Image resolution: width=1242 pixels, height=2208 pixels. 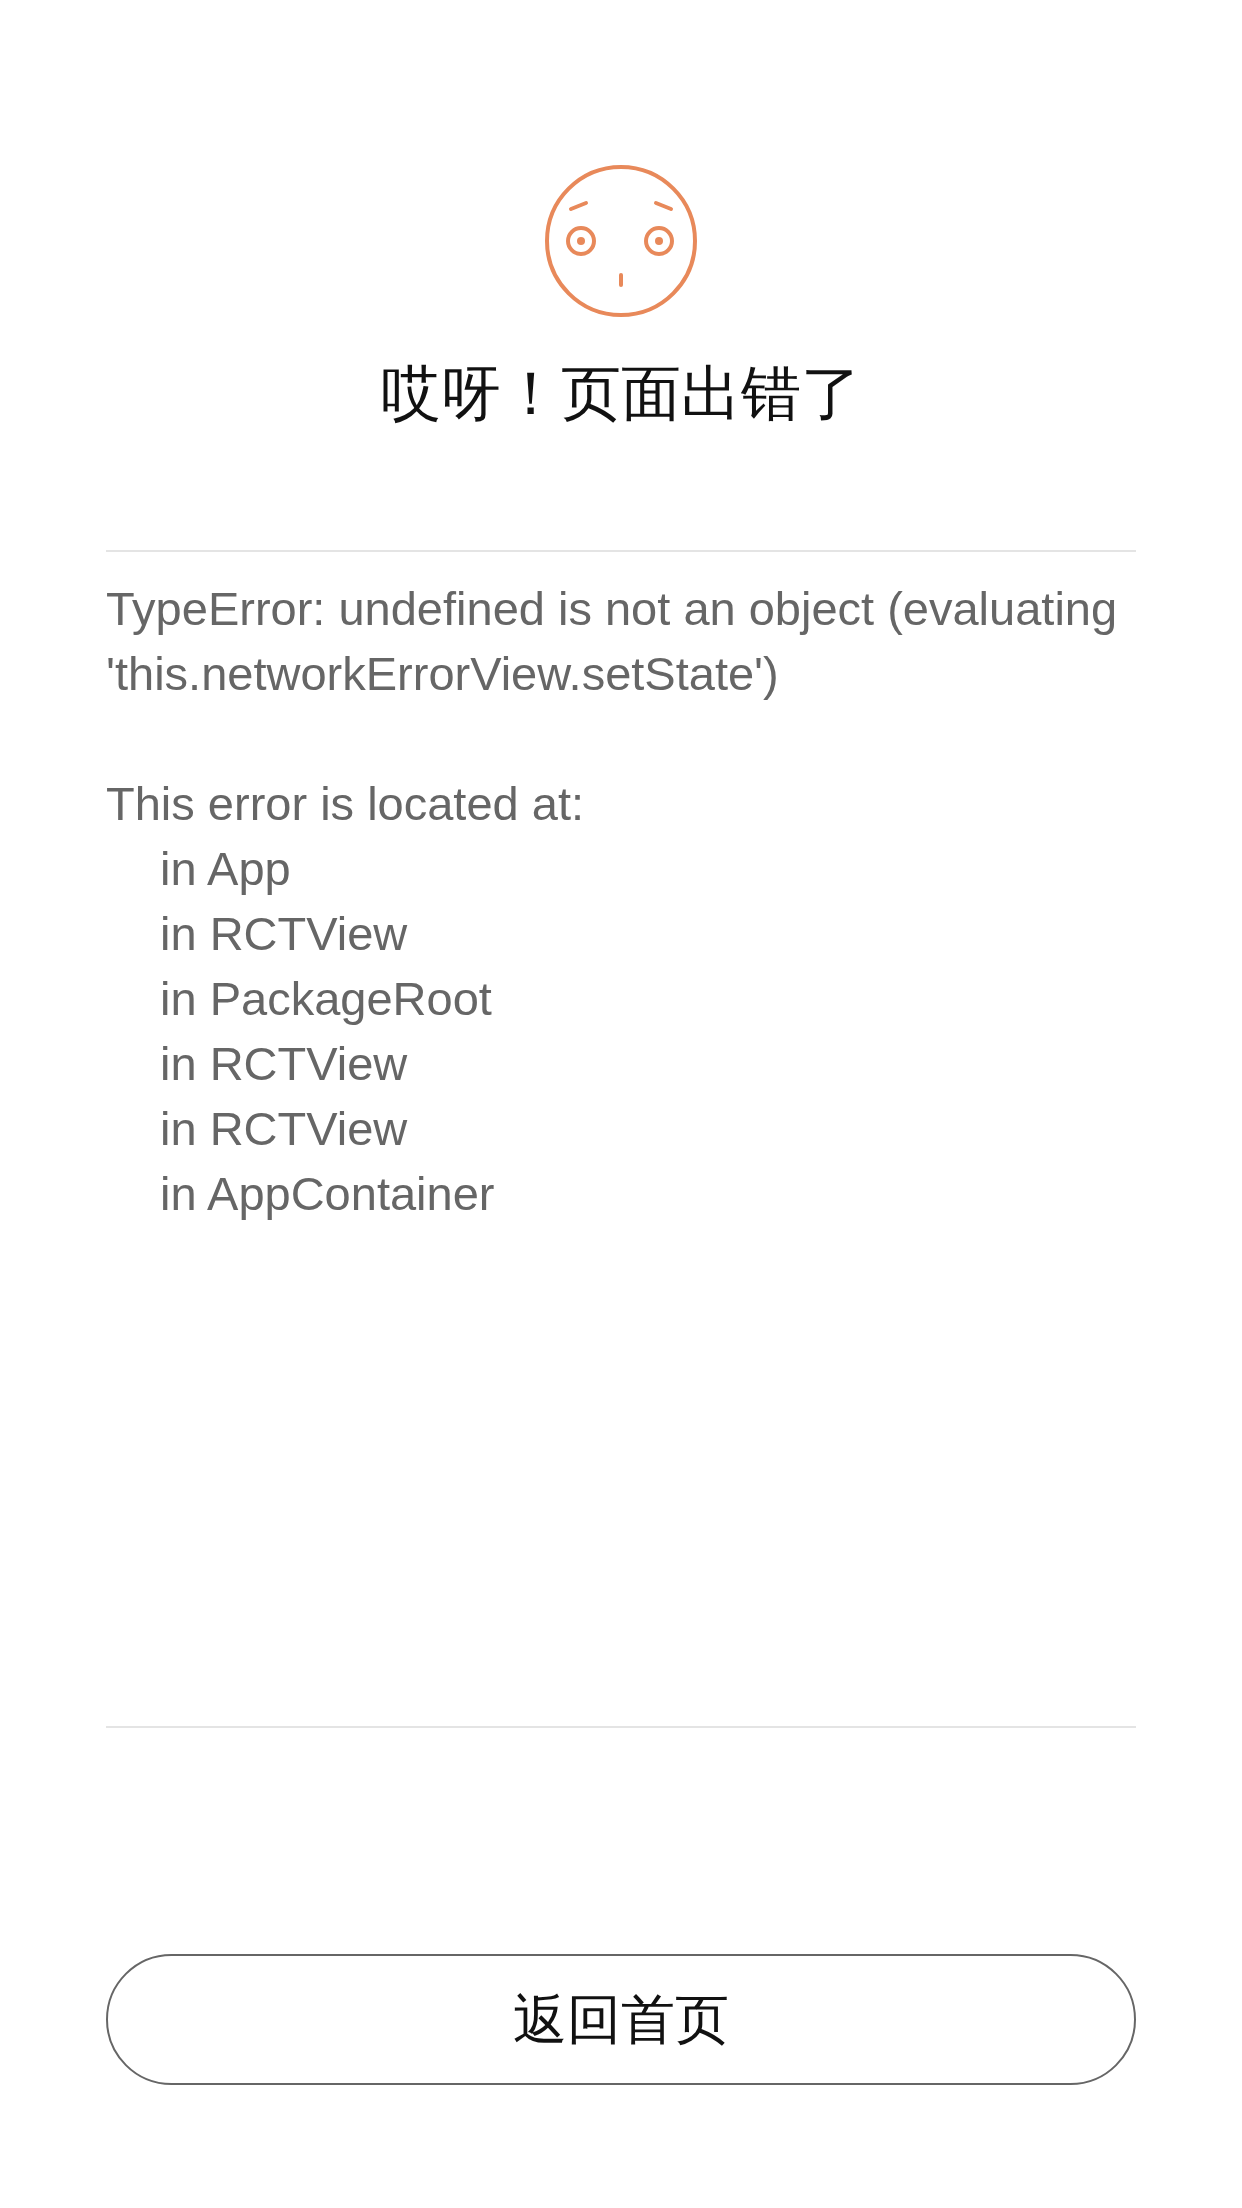 I want to click on stack-frame: in AppContainer, so click(x=327, y=1193).